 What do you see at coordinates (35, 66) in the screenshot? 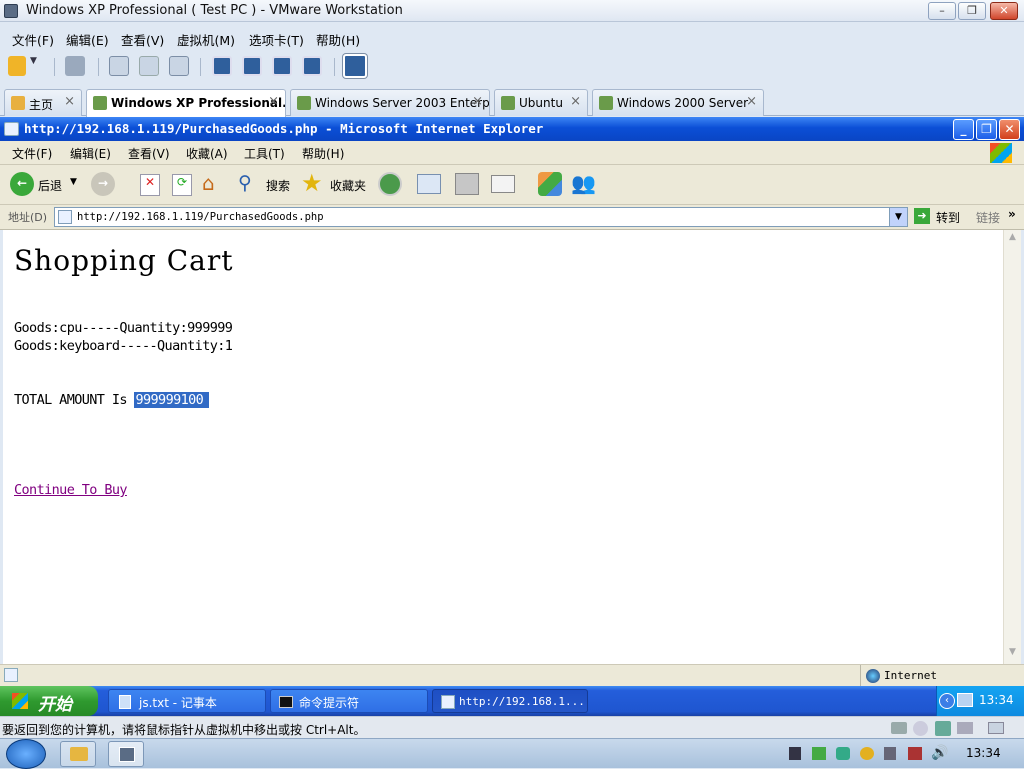
I see `power-dropdown-icon: ▼` at bounding box center [35, 66].